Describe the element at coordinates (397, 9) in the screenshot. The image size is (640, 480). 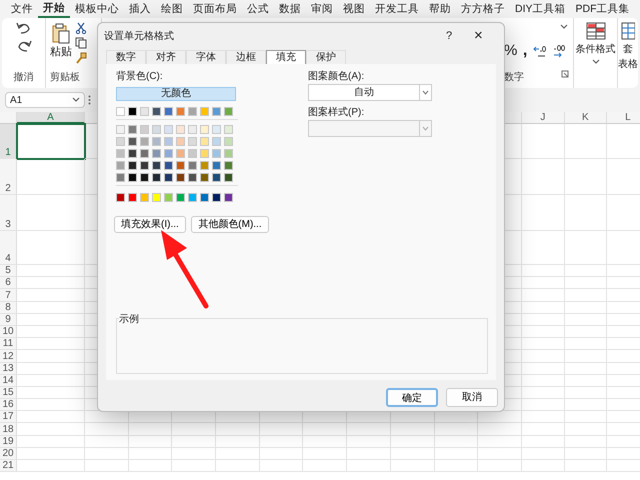
I see `menu-tab: 开发工具` at that location.